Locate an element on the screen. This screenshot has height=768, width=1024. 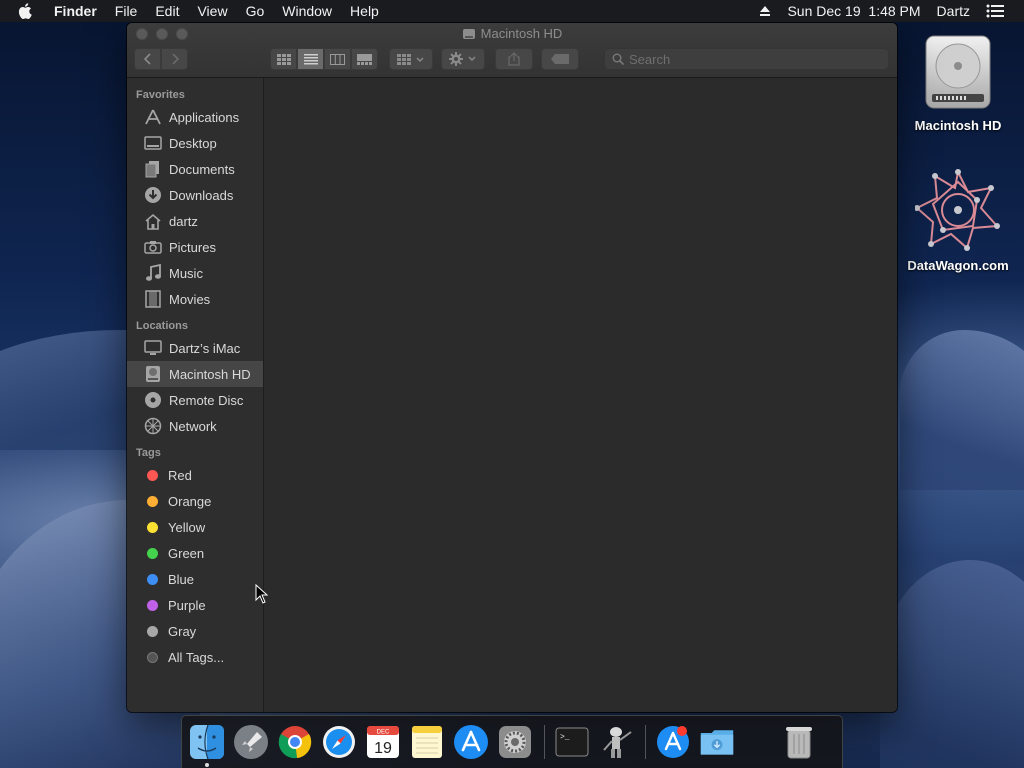
list-icon is located at coordinates (310, 58).